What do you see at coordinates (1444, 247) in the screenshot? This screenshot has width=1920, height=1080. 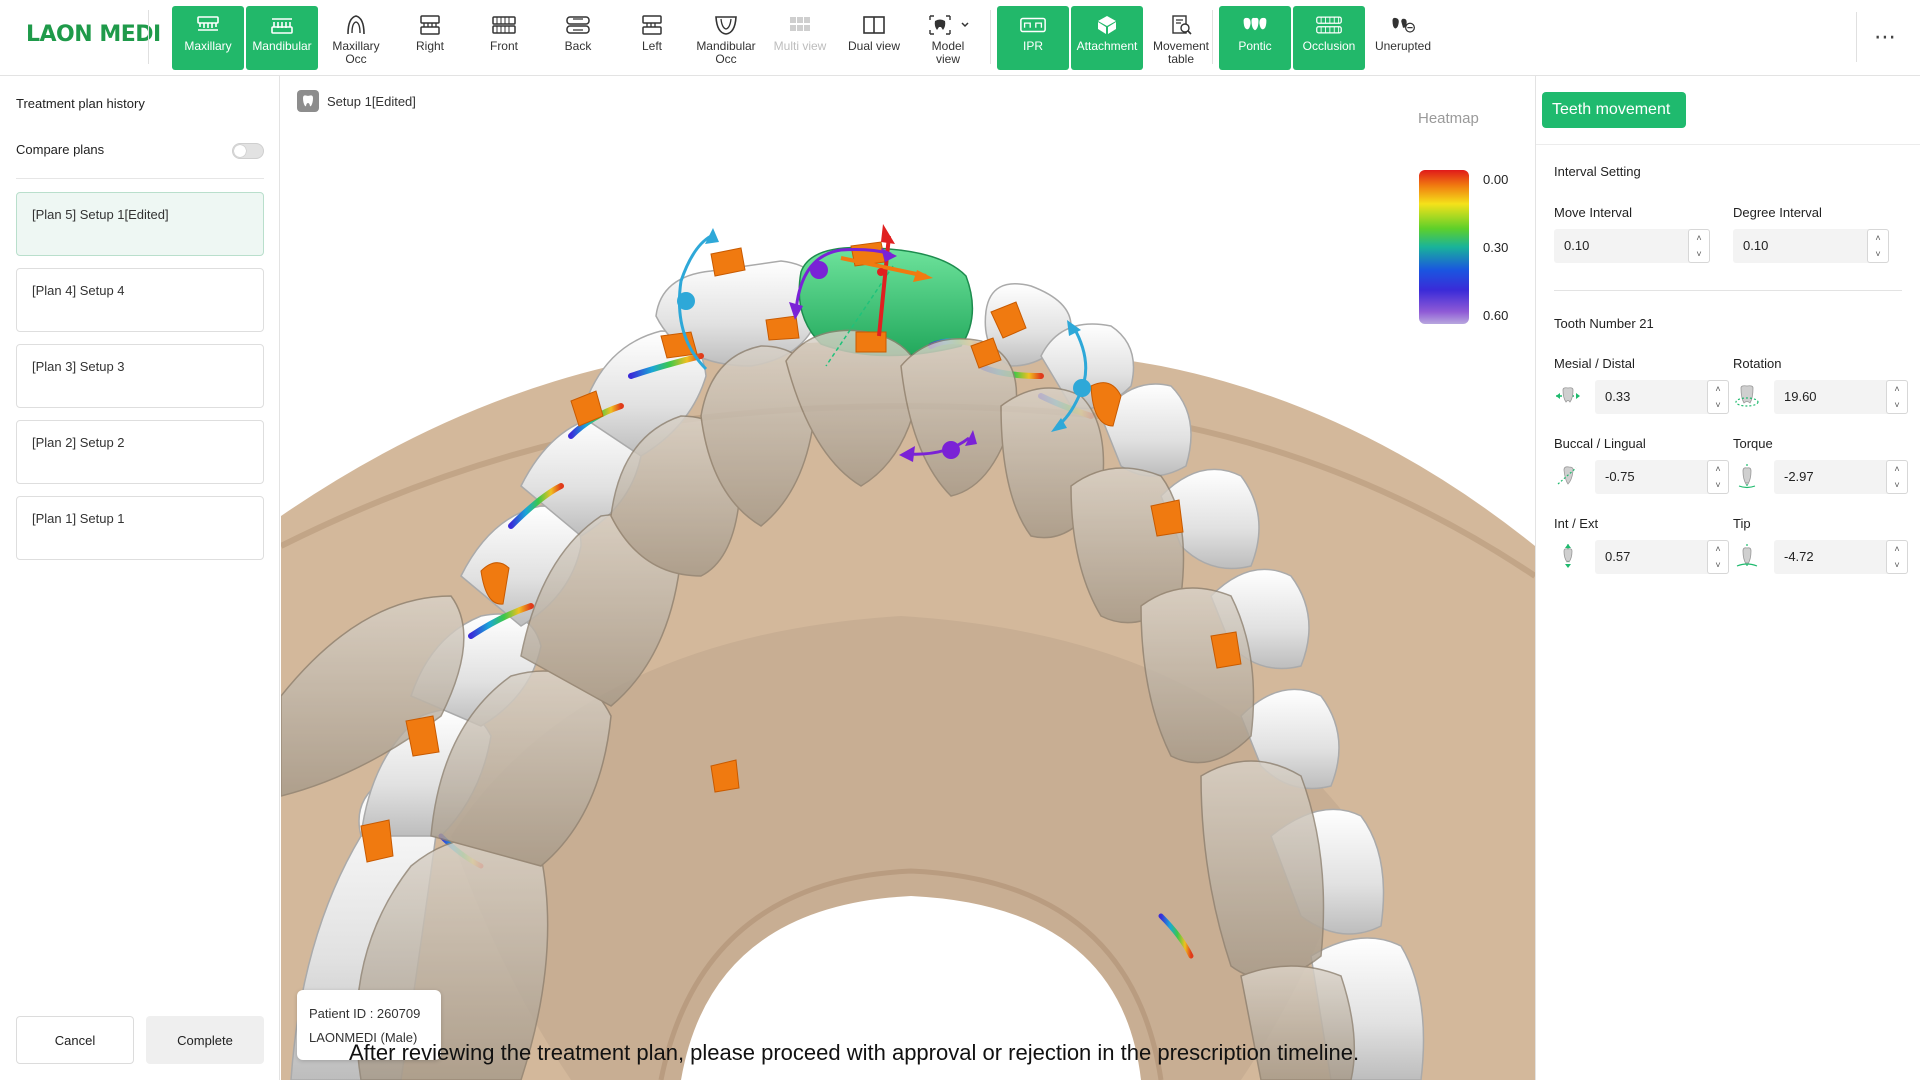 I see `heatmap-color-scale` at bounding box center [1444, 247].